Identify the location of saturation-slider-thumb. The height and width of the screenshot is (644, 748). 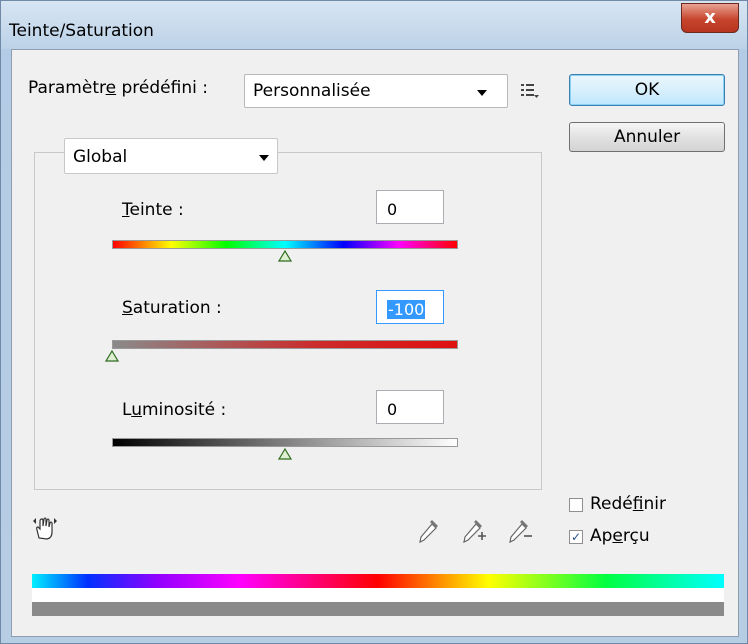
(112, 356).